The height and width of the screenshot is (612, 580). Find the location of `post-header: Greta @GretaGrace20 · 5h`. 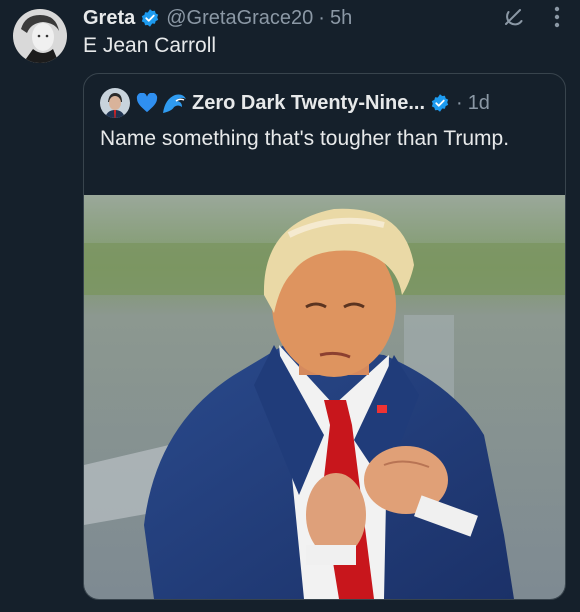

post-header: Greta @GretaGrace20 · 5h is located at coordinates (324, 18).